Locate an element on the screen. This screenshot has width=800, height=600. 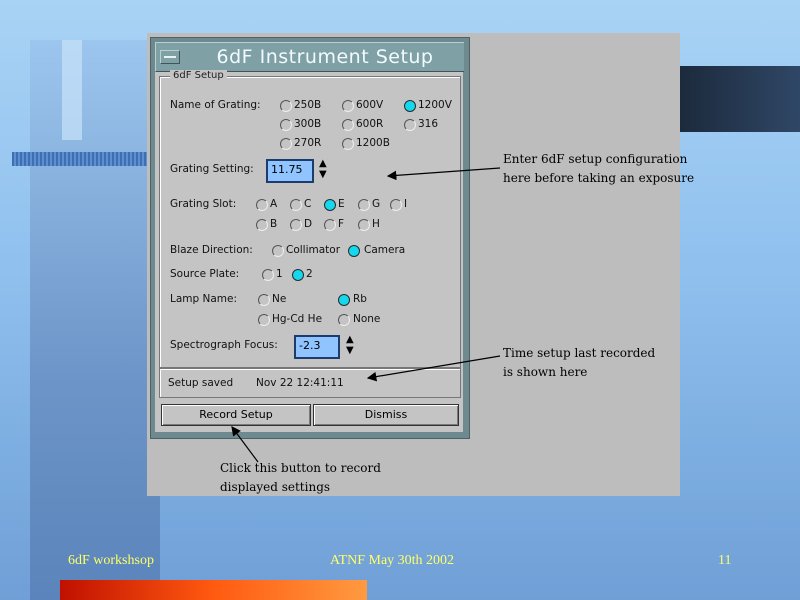
arrow-to-grating-setting is located at coordinates (443, 174).